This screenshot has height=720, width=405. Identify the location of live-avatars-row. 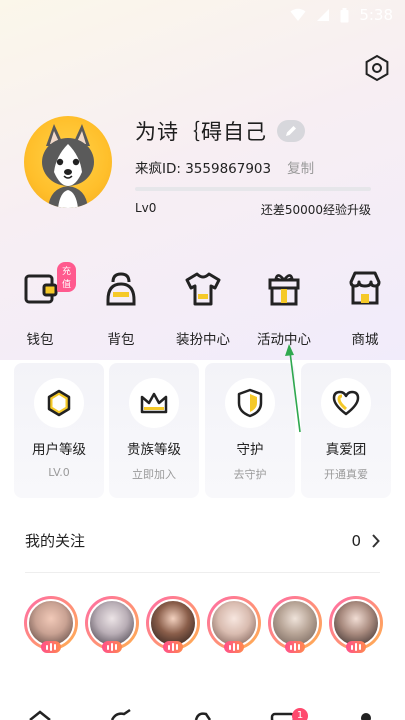
(204, 627).